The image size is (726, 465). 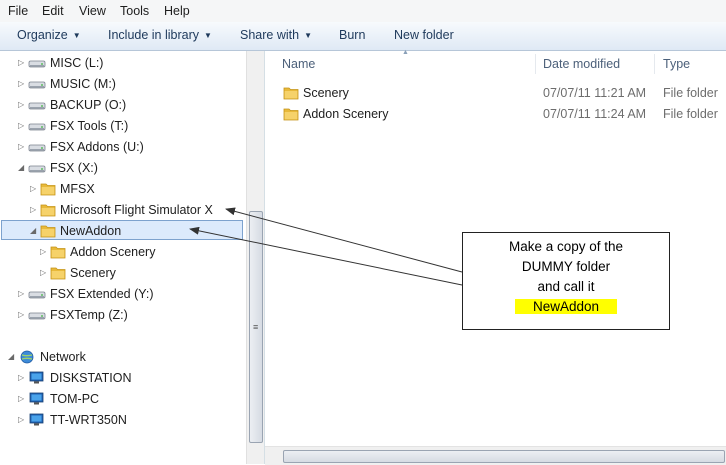 What do you see at coordinates (495, 93) in the screenshot?
I see `file-row: Scenery 07/07/11 11:21 AM File folder` at bounding box center [495, 93].